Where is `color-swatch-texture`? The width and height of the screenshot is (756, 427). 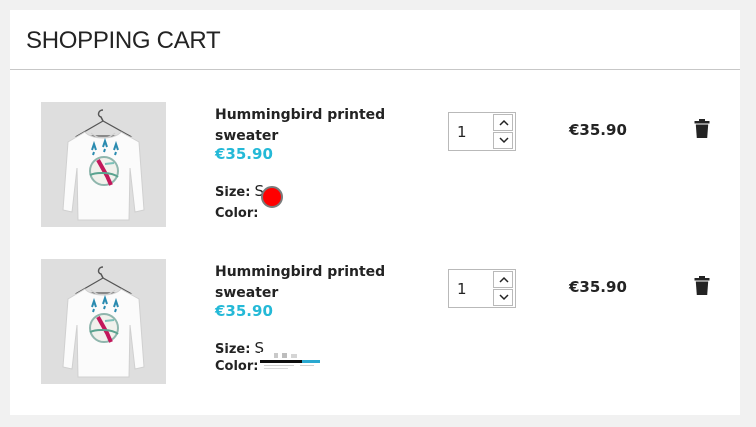
color-swatch-texture is located at coordinates (290, 363).